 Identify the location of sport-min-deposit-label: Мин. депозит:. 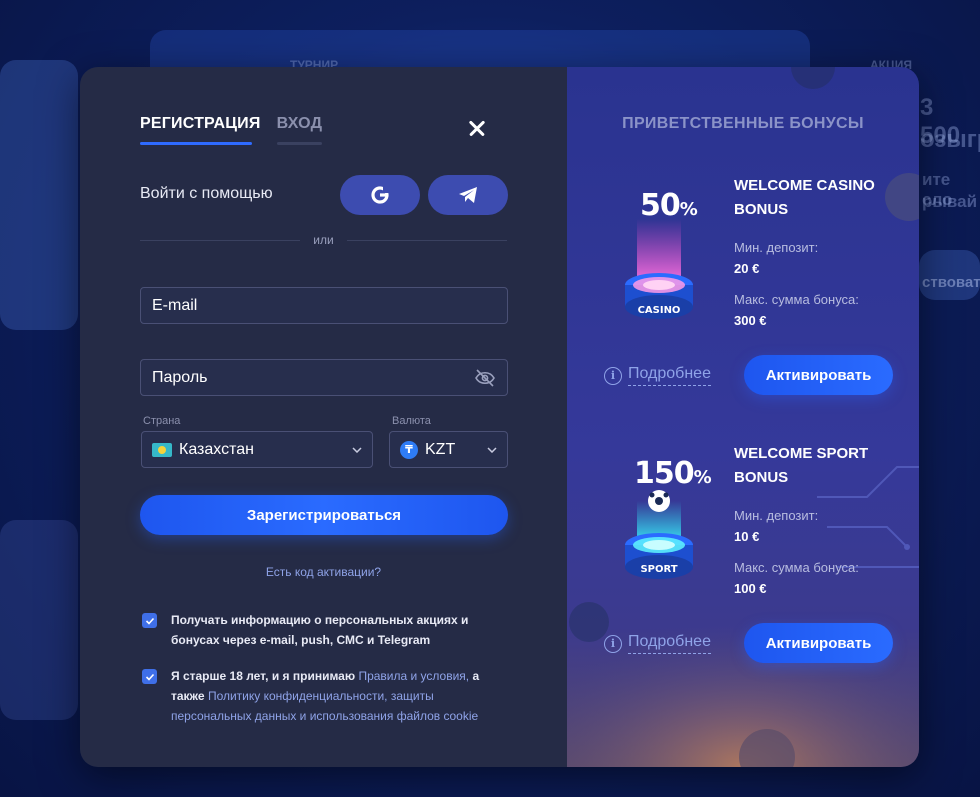
(776, 515).